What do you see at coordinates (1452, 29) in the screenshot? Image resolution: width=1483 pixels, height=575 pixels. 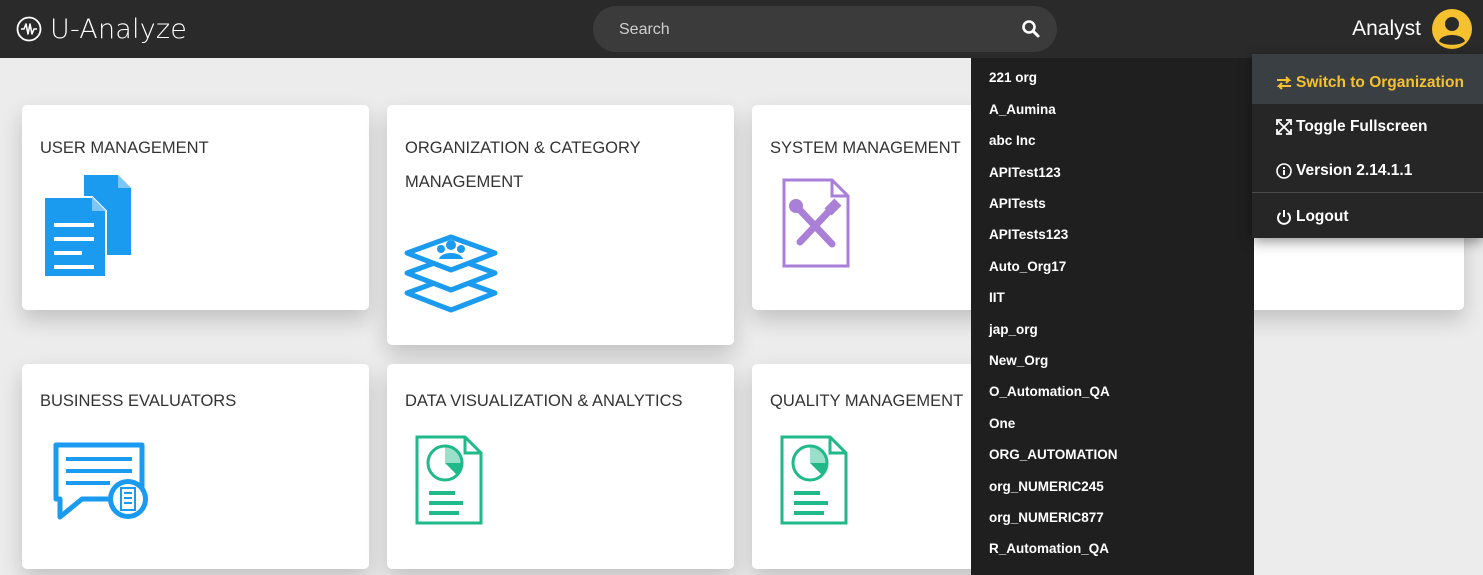 I see `user-avatar-icon` at bounding box center [1452, 29].